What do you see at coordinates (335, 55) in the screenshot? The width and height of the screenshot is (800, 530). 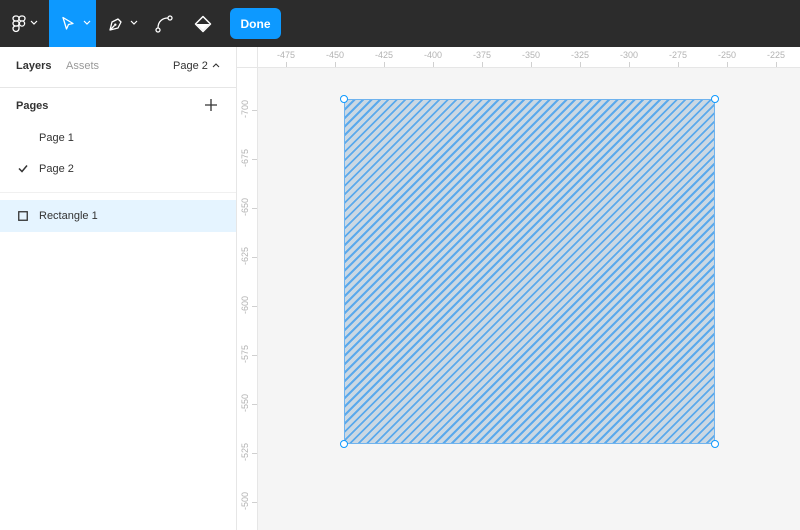 I see `ruler-tick-label: -450` at bounding box center [335, 55].